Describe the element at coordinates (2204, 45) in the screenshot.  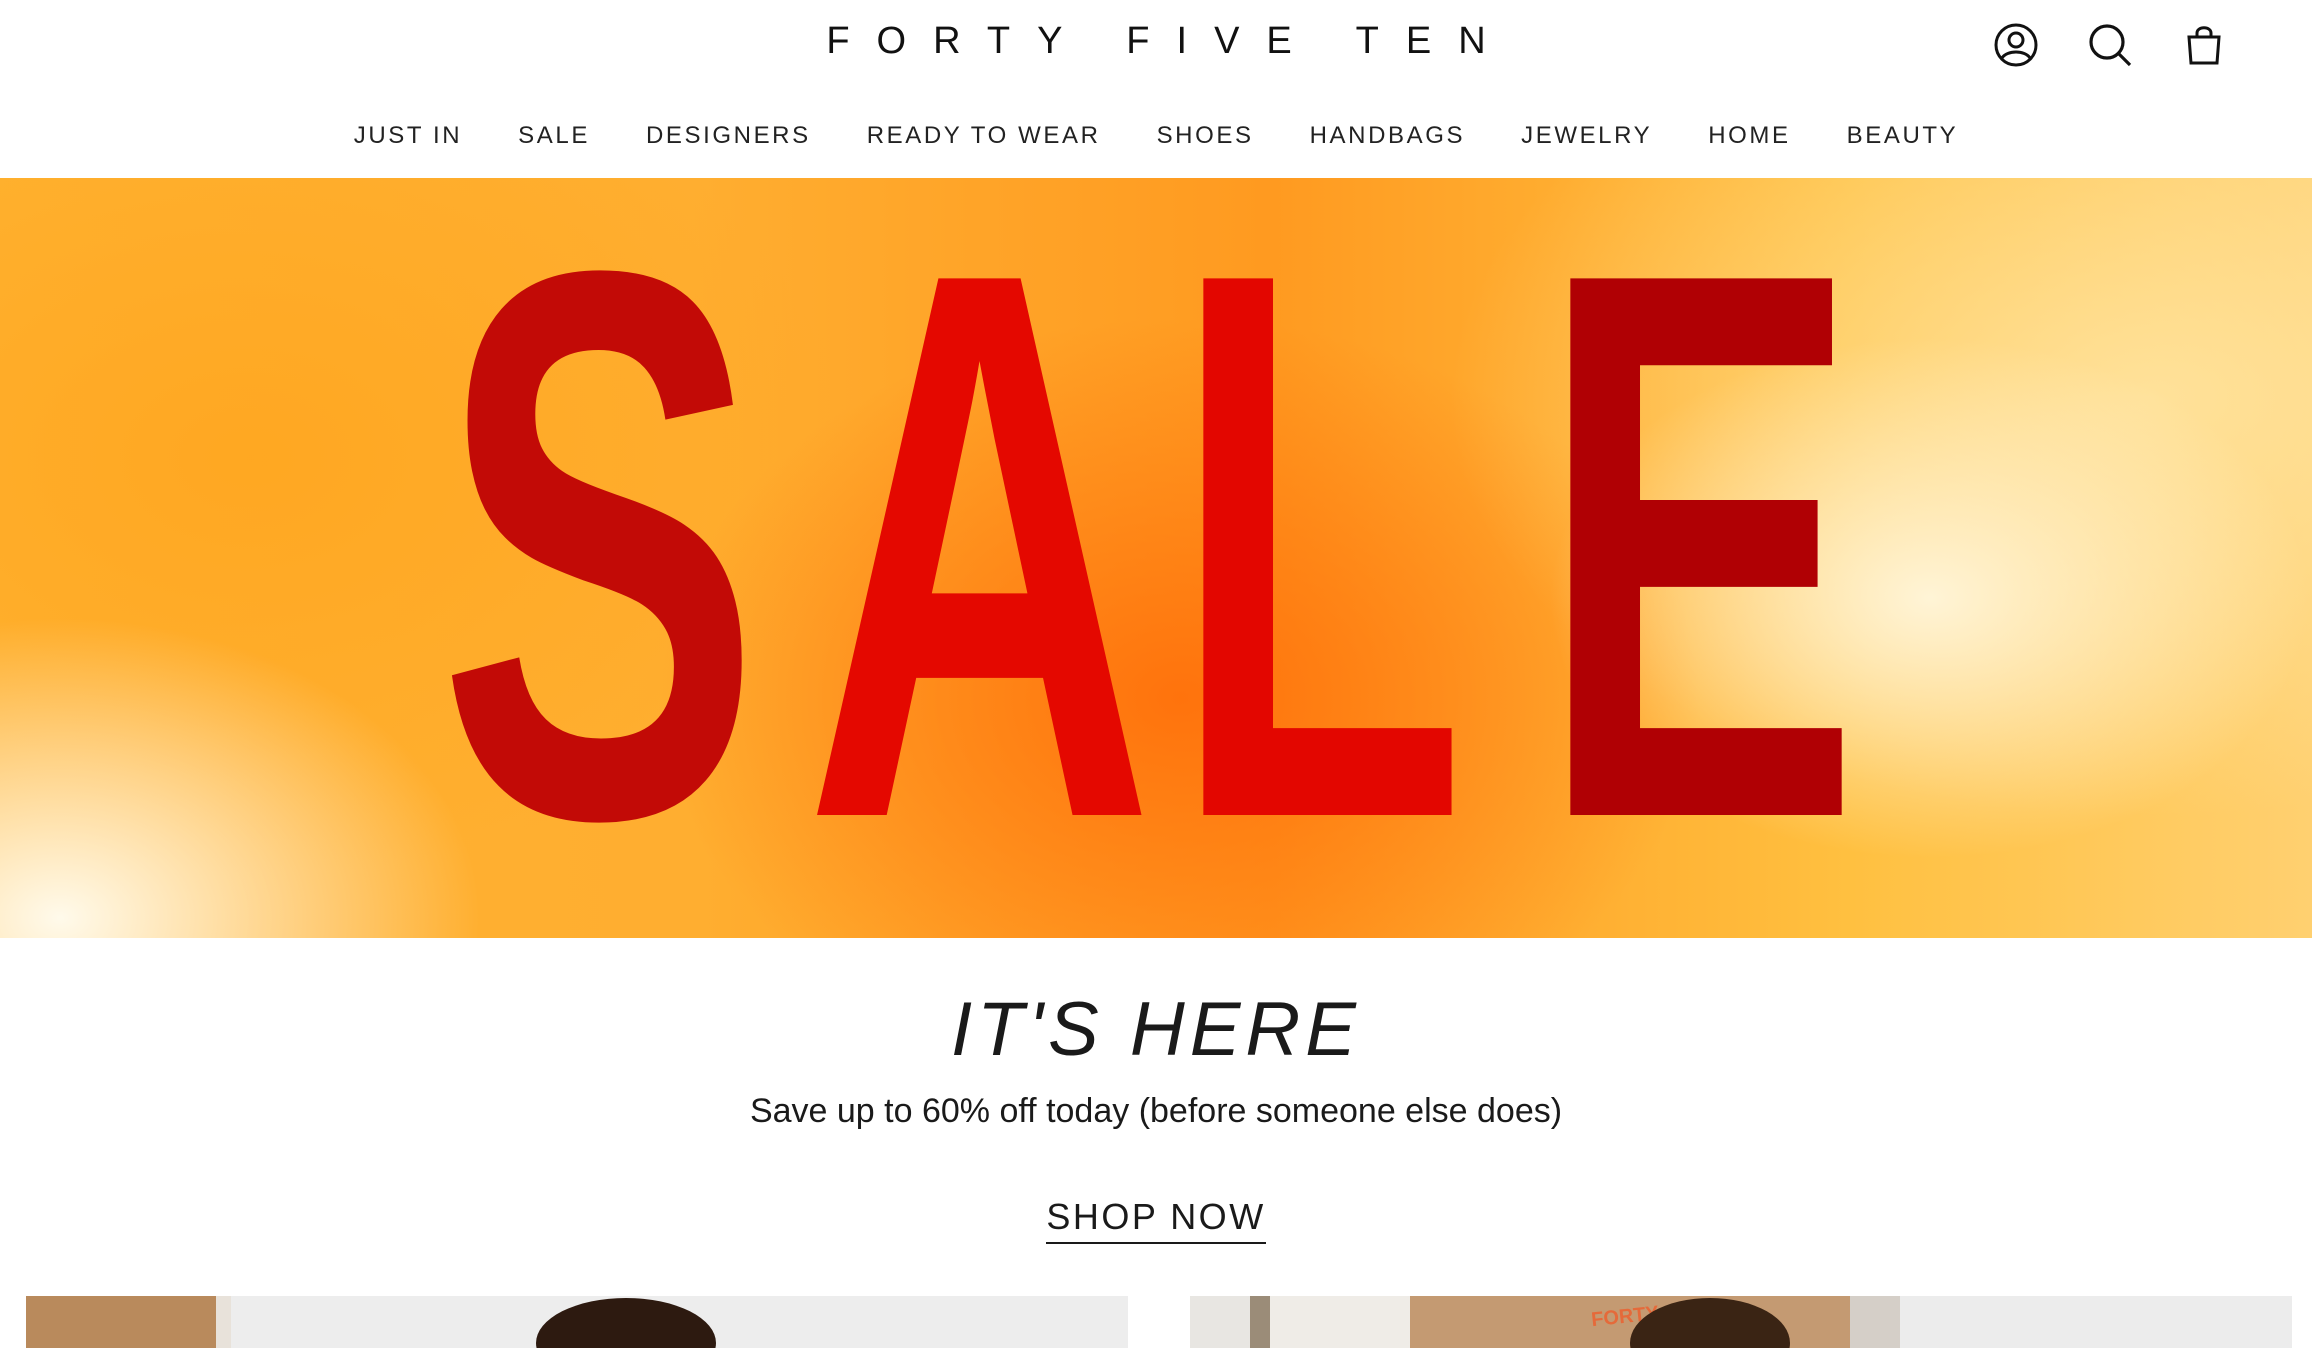
I see `cart-icon` at that location.